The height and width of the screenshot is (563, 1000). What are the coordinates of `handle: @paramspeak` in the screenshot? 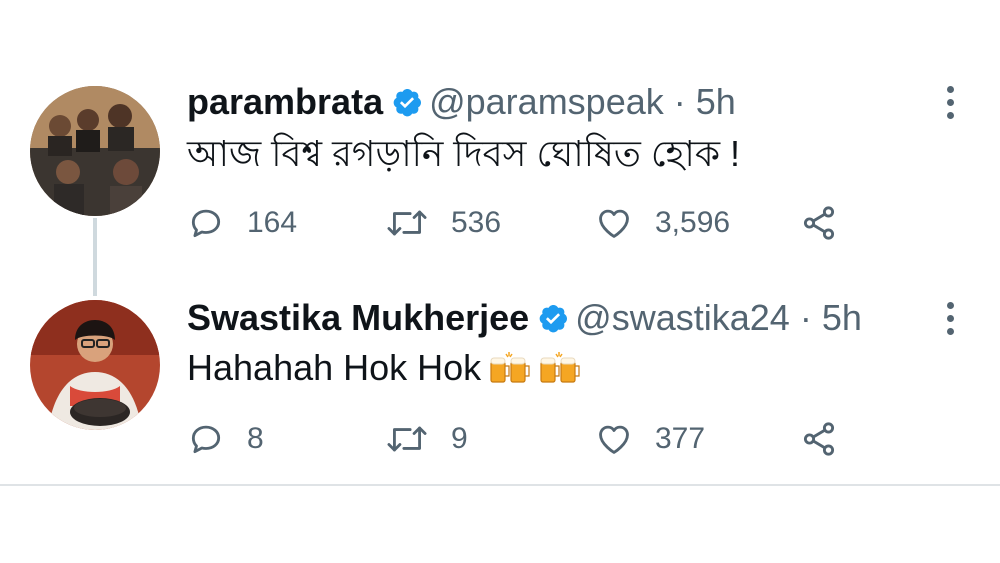 It's located at (546, 101).